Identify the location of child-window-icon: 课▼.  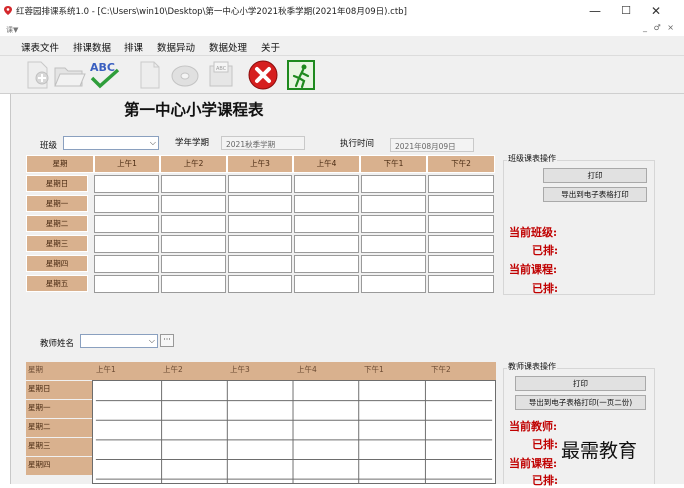
(12, 30).